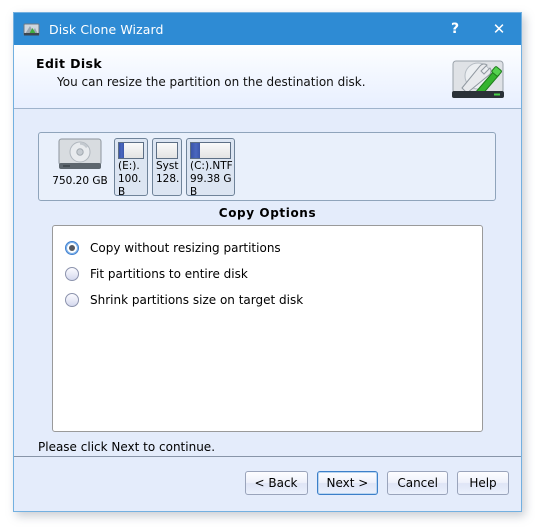  What do you see at coordinates (499, 29) in the screenshot?
I see `close-icon: ✕` at bounding box center [499, 29].